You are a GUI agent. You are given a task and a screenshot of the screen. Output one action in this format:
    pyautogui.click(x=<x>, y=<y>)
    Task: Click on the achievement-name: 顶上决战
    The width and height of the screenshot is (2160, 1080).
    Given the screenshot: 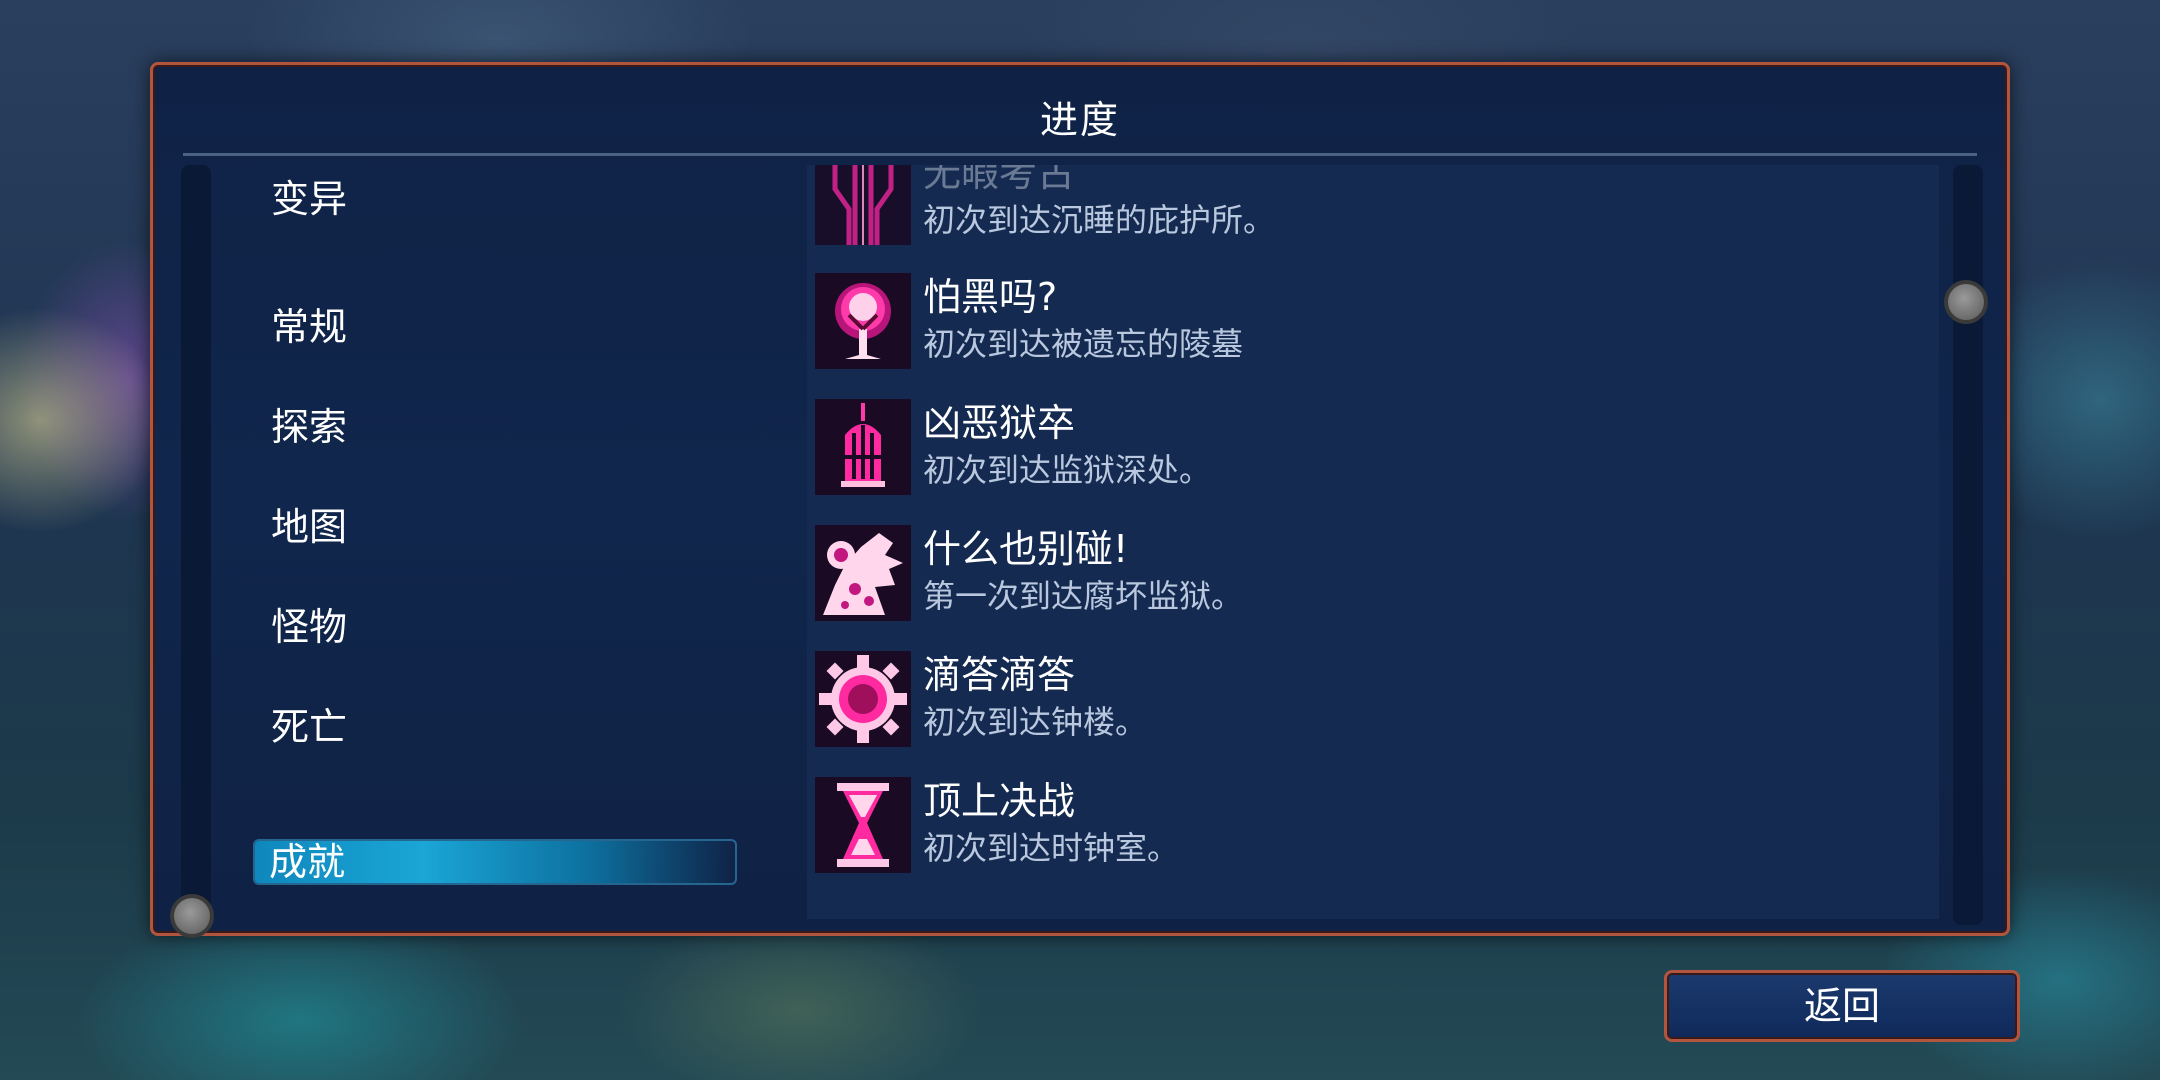 What is the action you would take?
    pyautogui.click(x=999, y=801)
    